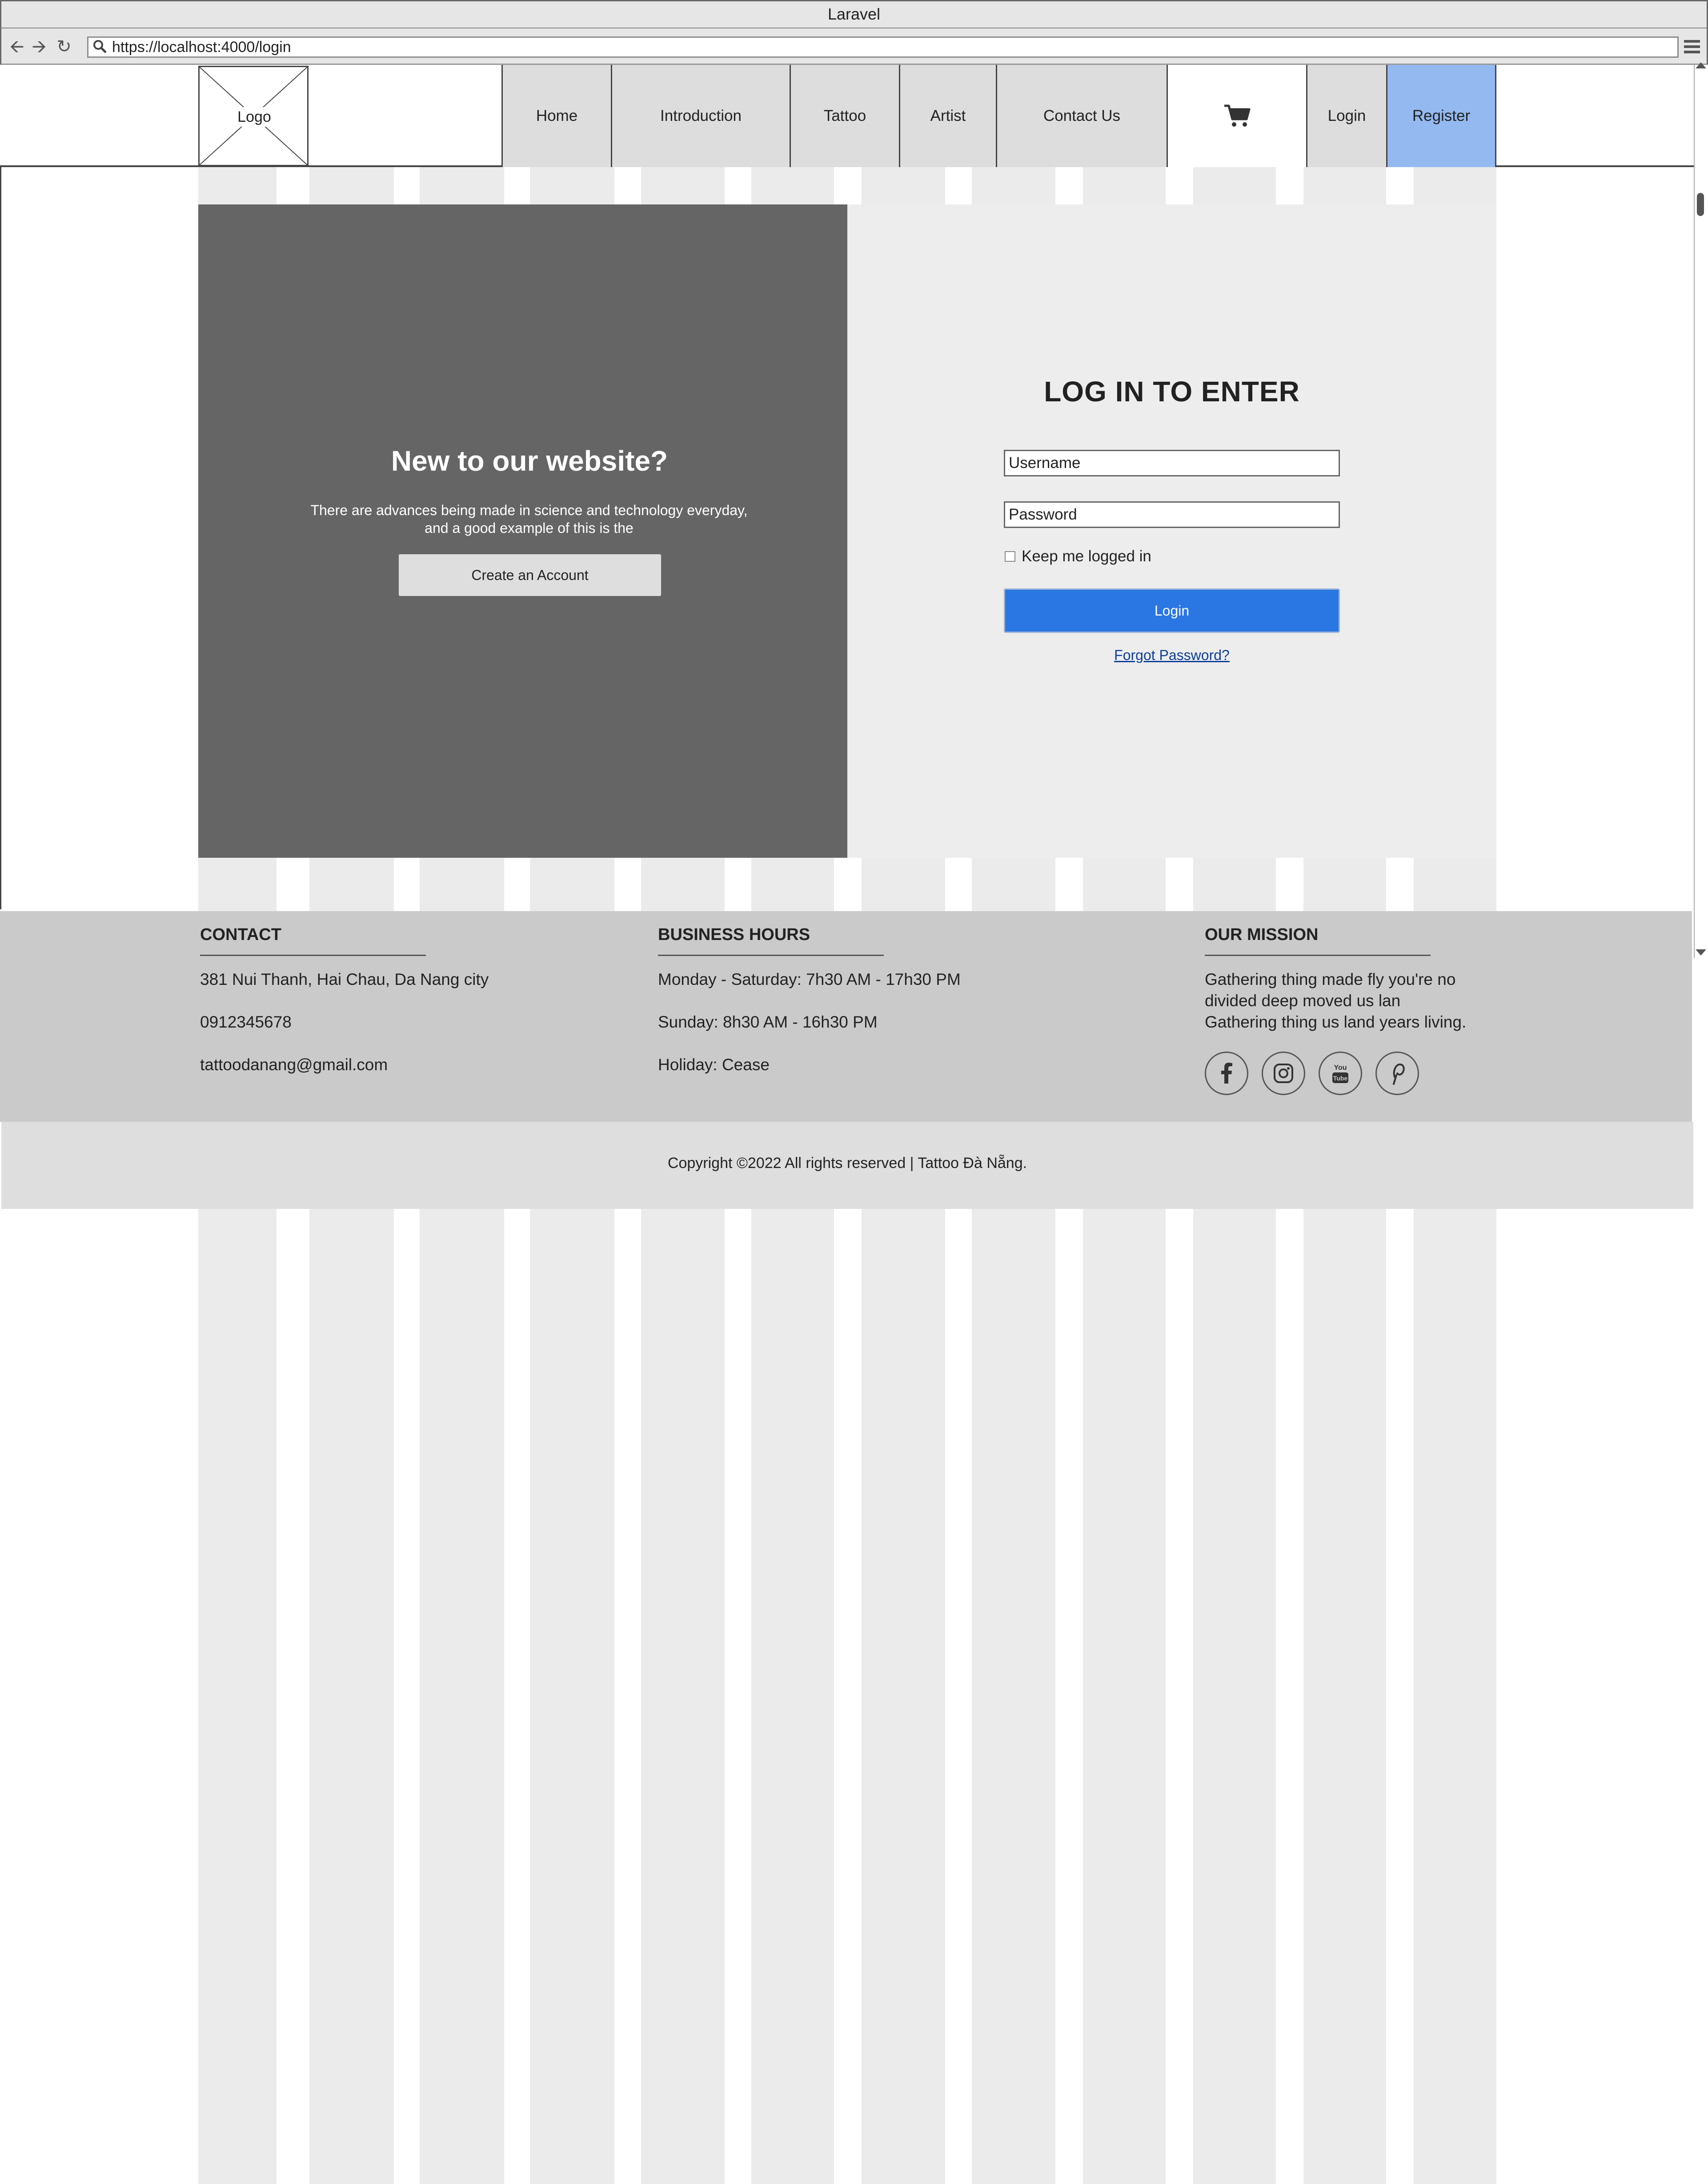 The height and width of the screenshot is (2184, 1708). Describe the element at coordinates (1303, 1001) in the screenshot. I see `footer-mission-line: divided deep moved us lan` at that location.